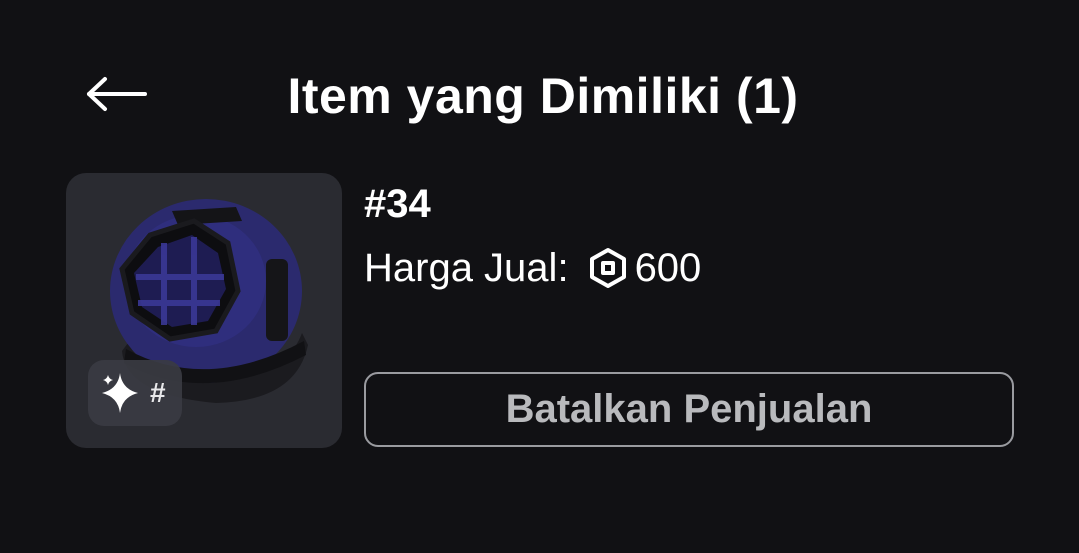 This screenshot has width=1079, height=553. What do you see at coordinates (668, 268) in the screenshot?
I see `price-value: 600` at bounding box center [668, 268].